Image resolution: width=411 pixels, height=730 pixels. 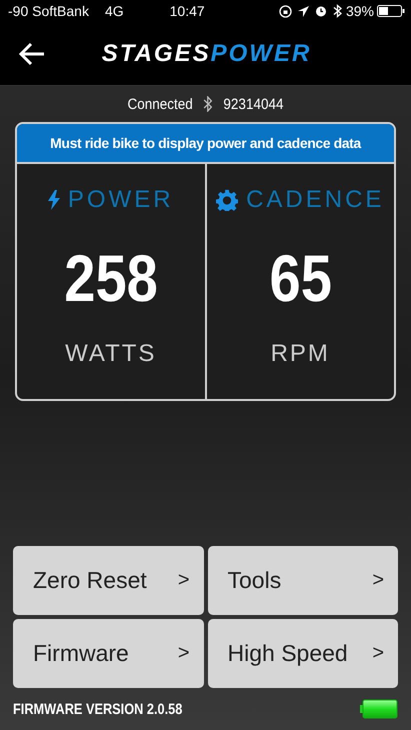 I want to click on metric-label: CADENCE, so click(x=315, y=200).